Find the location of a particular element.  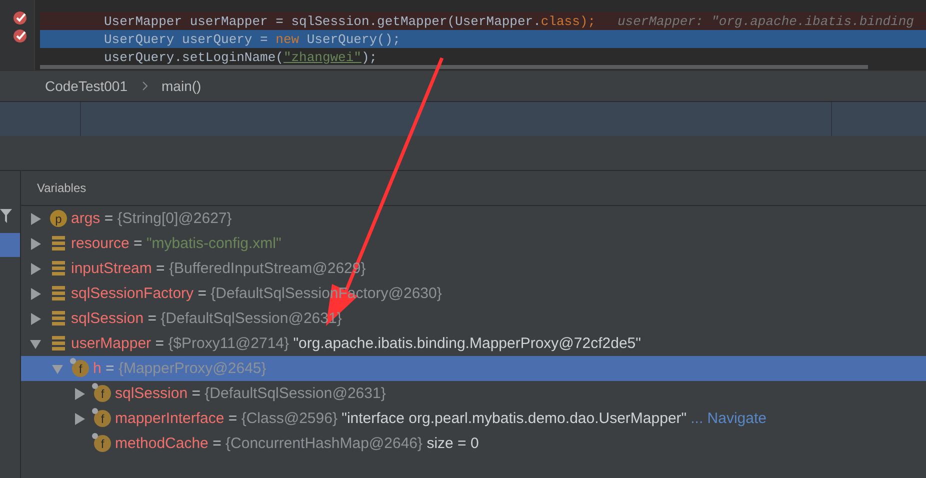

variable-text: resource = "mybatis-config.xml" is located at coordinates (176, 243).